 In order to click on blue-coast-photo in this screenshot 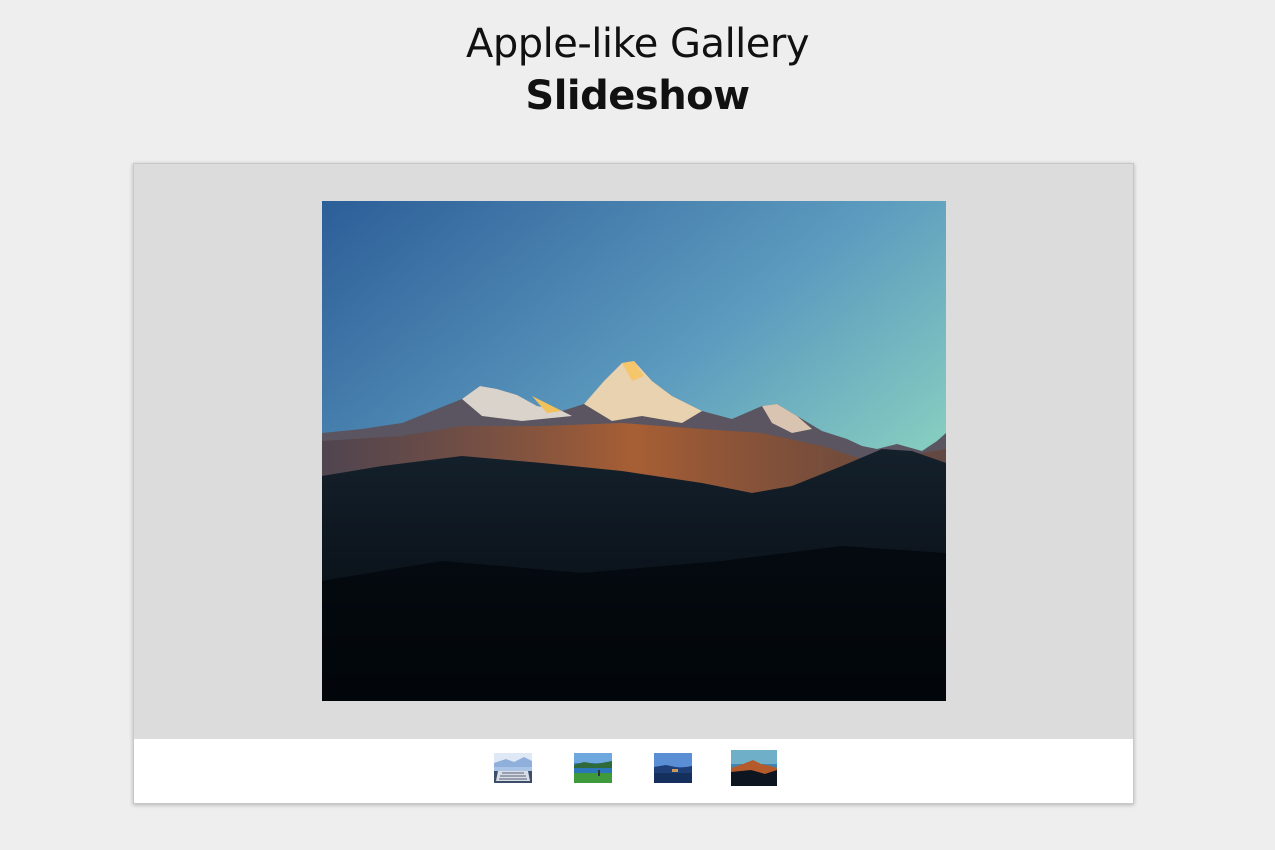, I will do `click(673, 768)`.